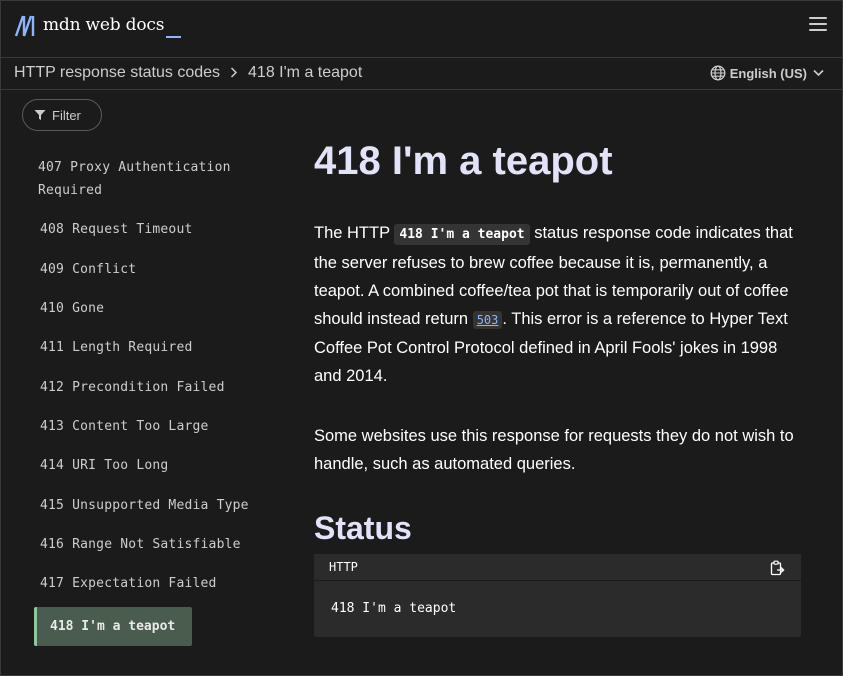 This screenshot has height=676, width=843. What do you see at coordinates (777, 572) in the screenshot?
I see `copy-icon` at bounding box center [777, 572].